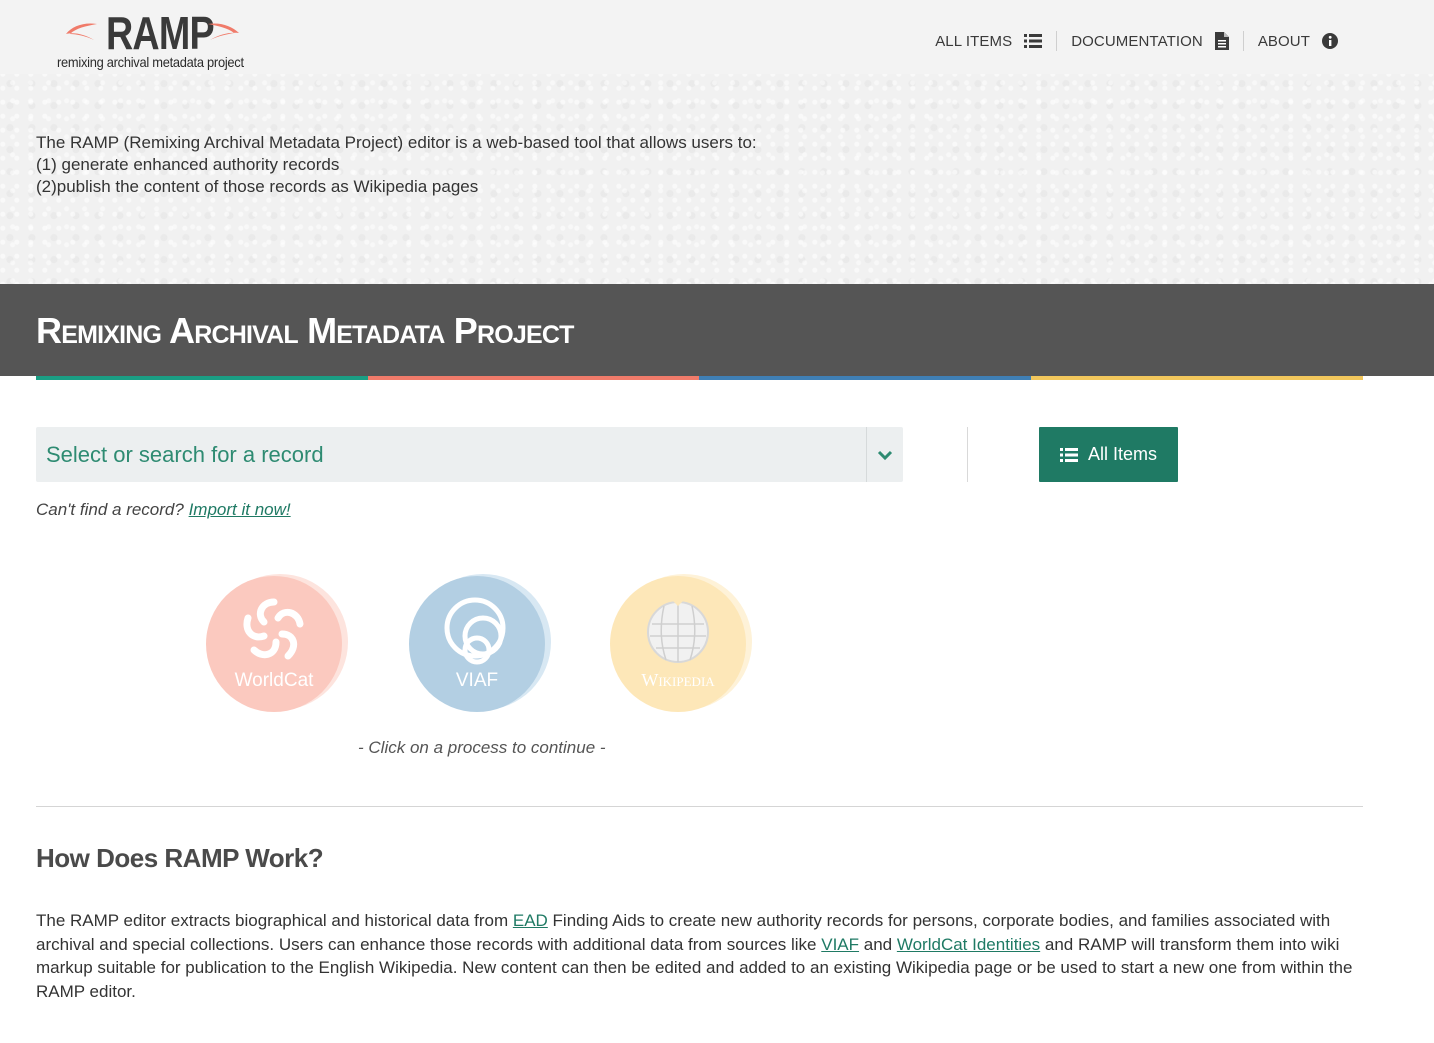 Image resolution: width=1434 pixels, height=1043 pixels. What do you see at coordinates (274, 680) in the screenshot?
I see `process-label: WorldCat` at bounding box center [274, 680].